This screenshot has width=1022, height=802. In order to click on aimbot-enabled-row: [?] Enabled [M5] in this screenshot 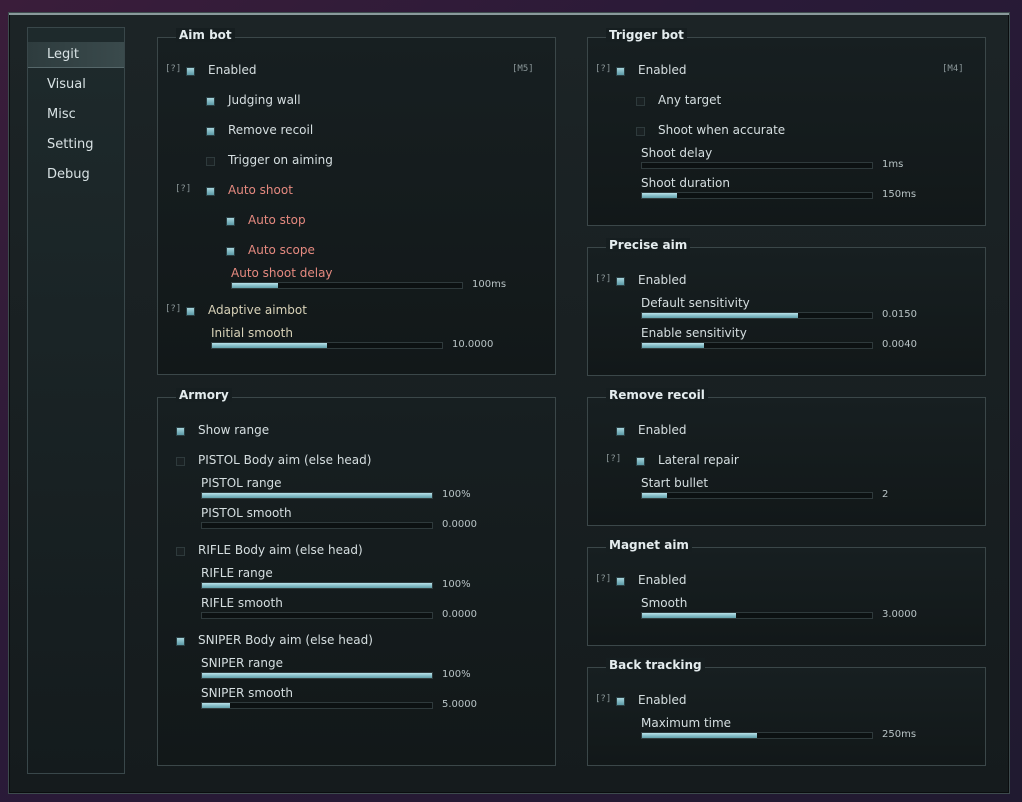, I will do `click(356, 71)`.